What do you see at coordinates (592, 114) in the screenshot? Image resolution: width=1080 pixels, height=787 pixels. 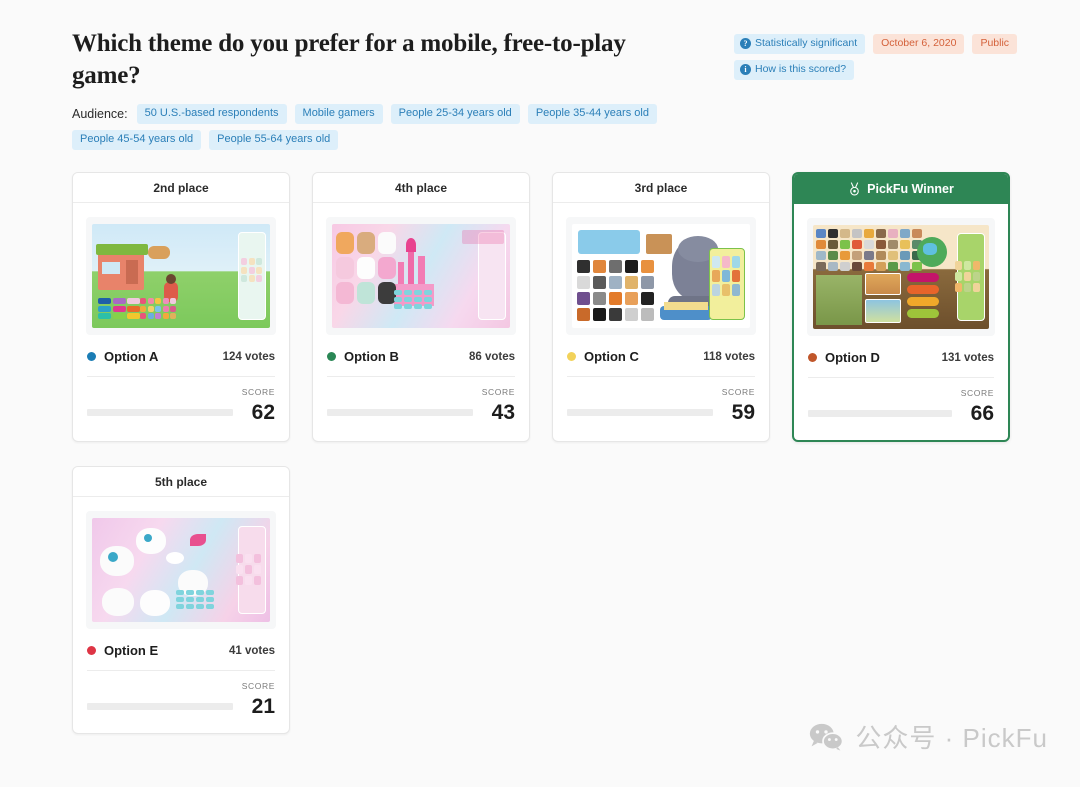 I see `audience-tag: People 35-44 years old` at bounding box center [592, 114].